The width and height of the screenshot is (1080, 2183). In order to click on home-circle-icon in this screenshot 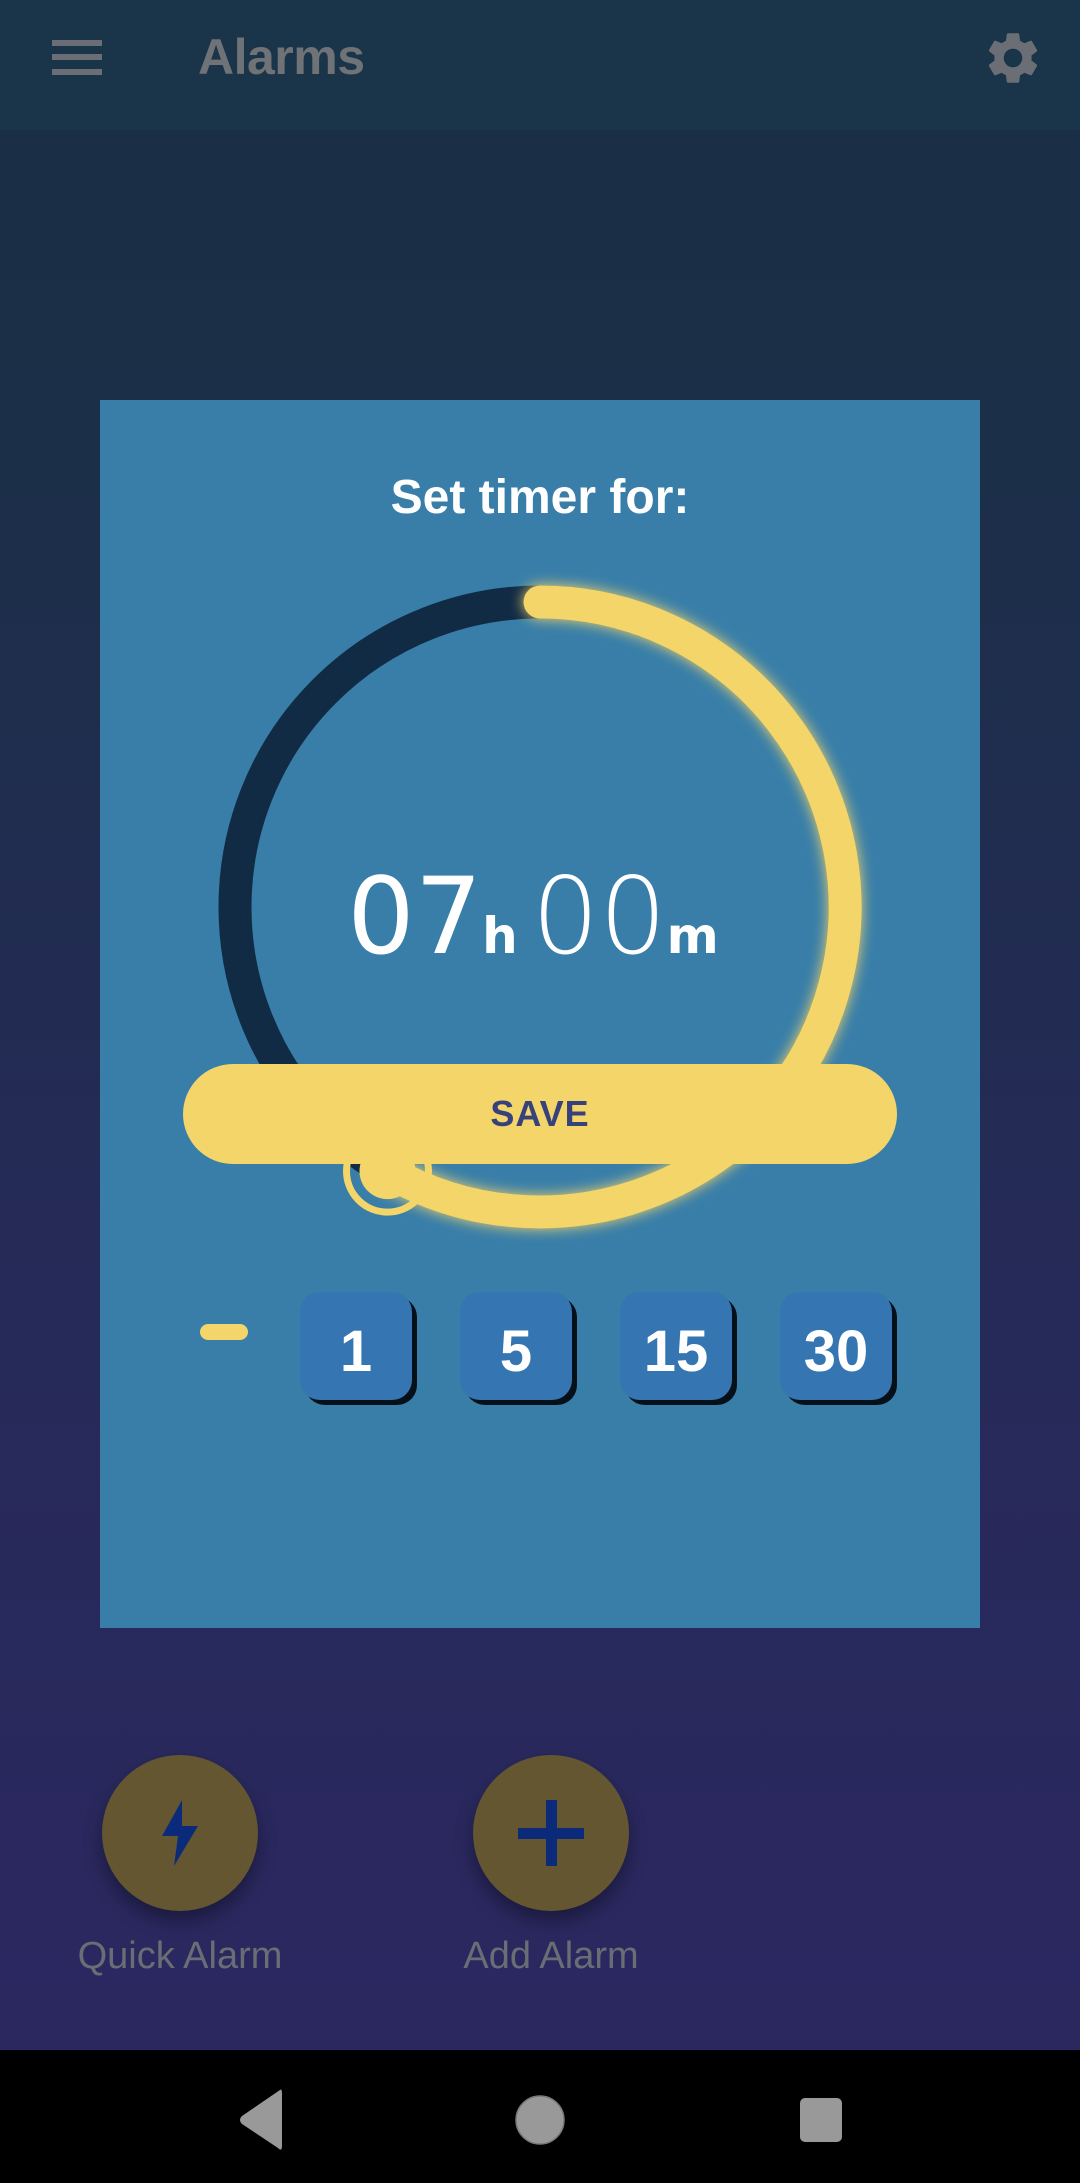, I will do `click(540, 2120)`.